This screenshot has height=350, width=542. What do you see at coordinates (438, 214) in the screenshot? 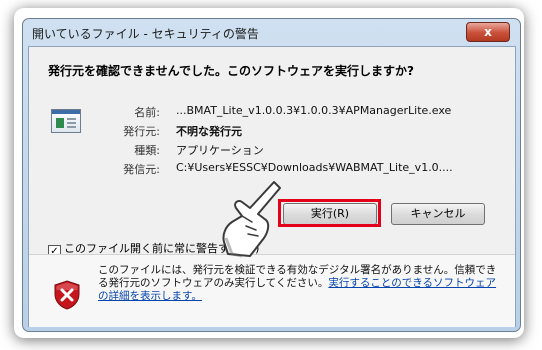
I see `cancel-button: キャンセル` at bounding box center [438, 214].